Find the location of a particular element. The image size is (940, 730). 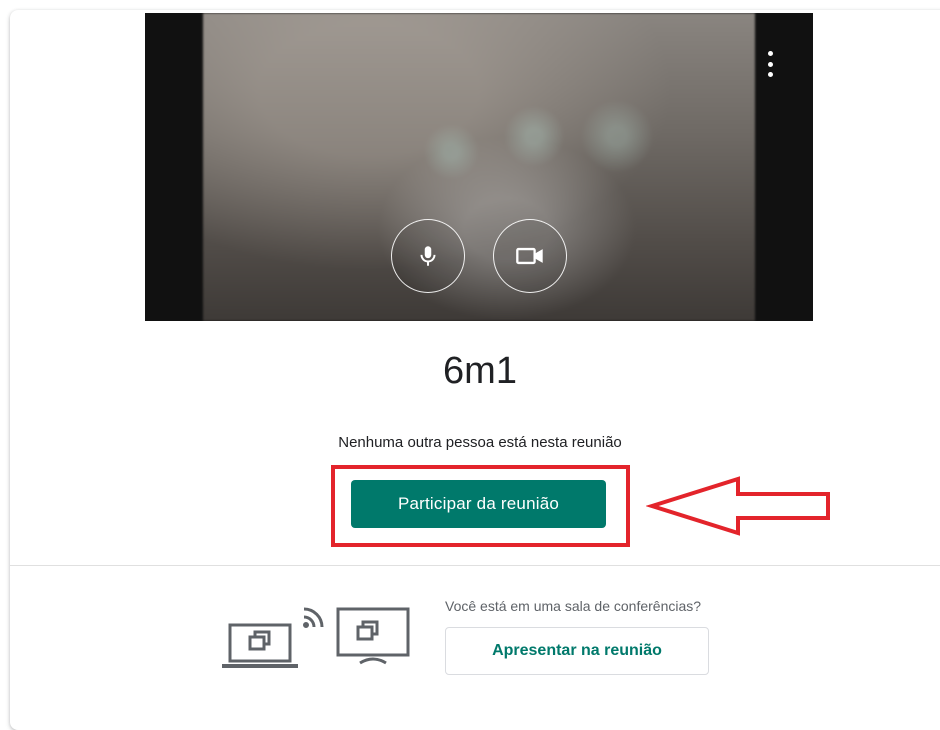

microphone-toggle-button is located at coordinates (428, 256).